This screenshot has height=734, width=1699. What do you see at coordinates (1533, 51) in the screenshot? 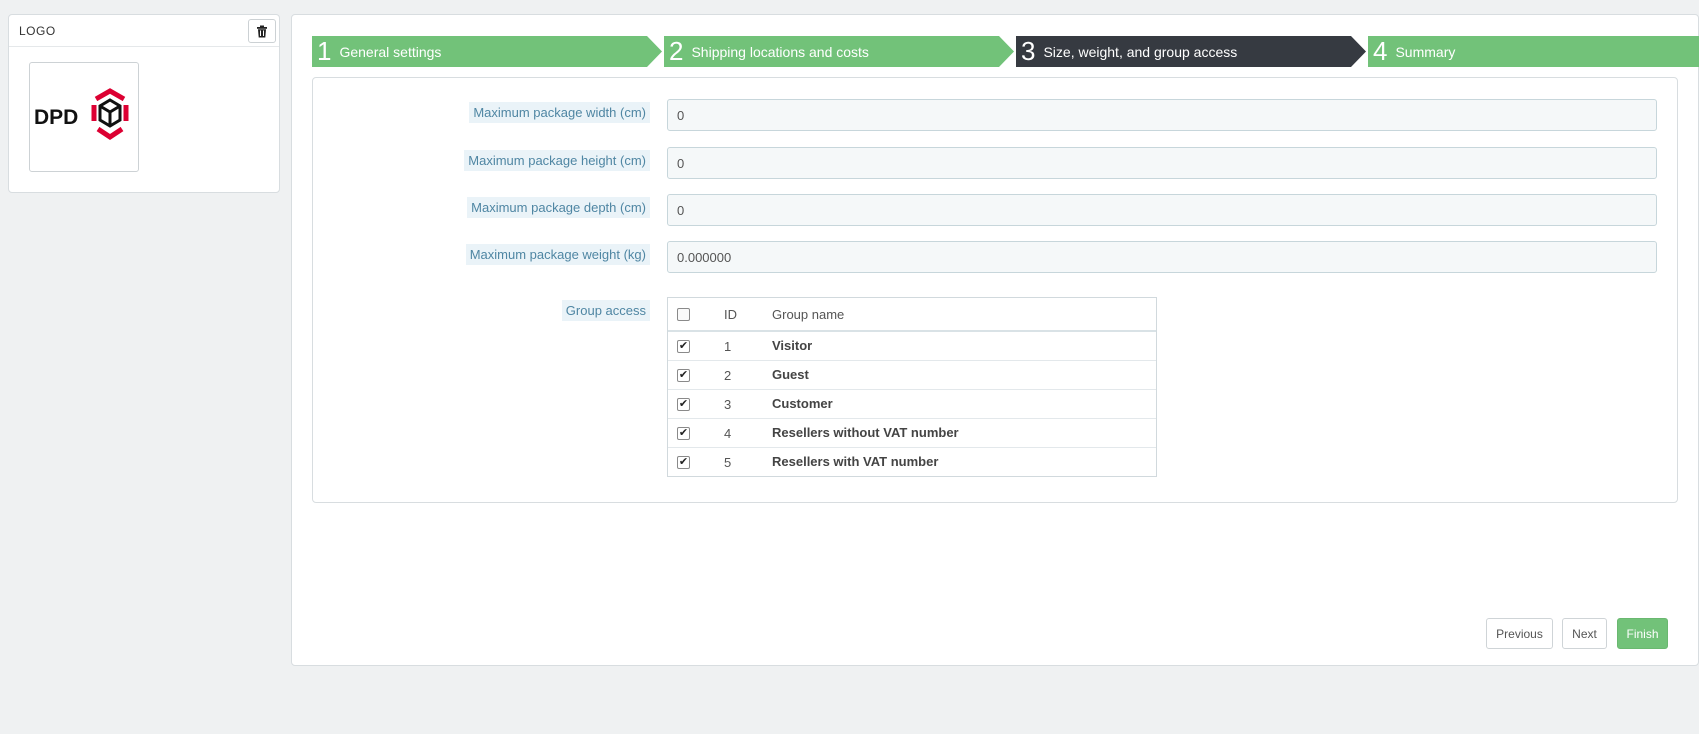
I see `step-summary: 4 Summary` at bounding box center [1533, 51].